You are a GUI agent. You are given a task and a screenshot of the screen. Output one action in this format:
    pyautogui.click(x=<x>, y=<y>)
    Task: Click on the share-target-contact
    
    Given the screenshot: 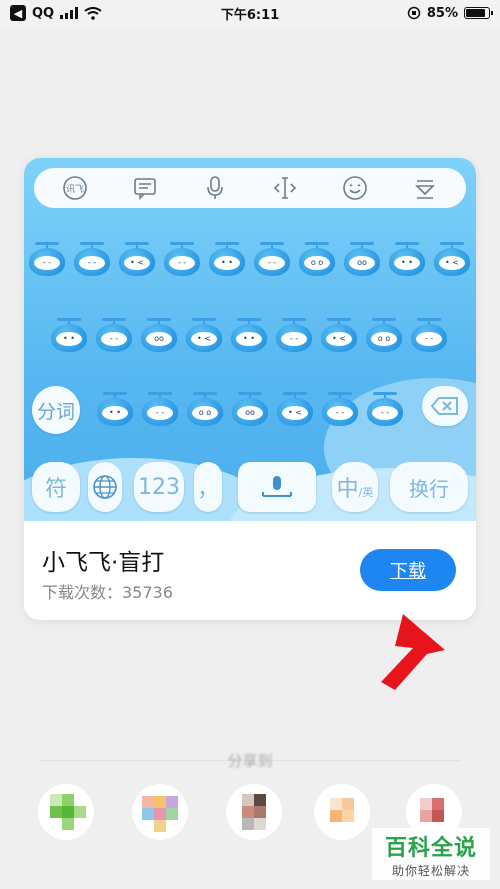 What is the action you would take?
    pyautogui.click(x=254, y=812)
    